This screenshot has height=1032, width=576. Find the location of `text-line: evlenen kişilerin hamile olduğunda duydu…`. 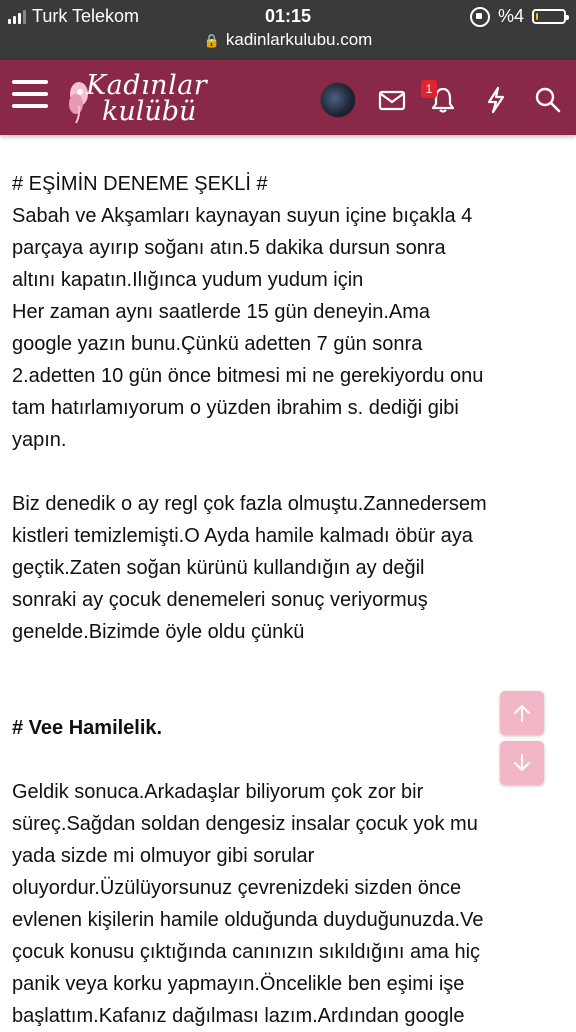

text-line: evlenen kişilerin hamile olduğunda duydu… is located at coordinates (248, 920).